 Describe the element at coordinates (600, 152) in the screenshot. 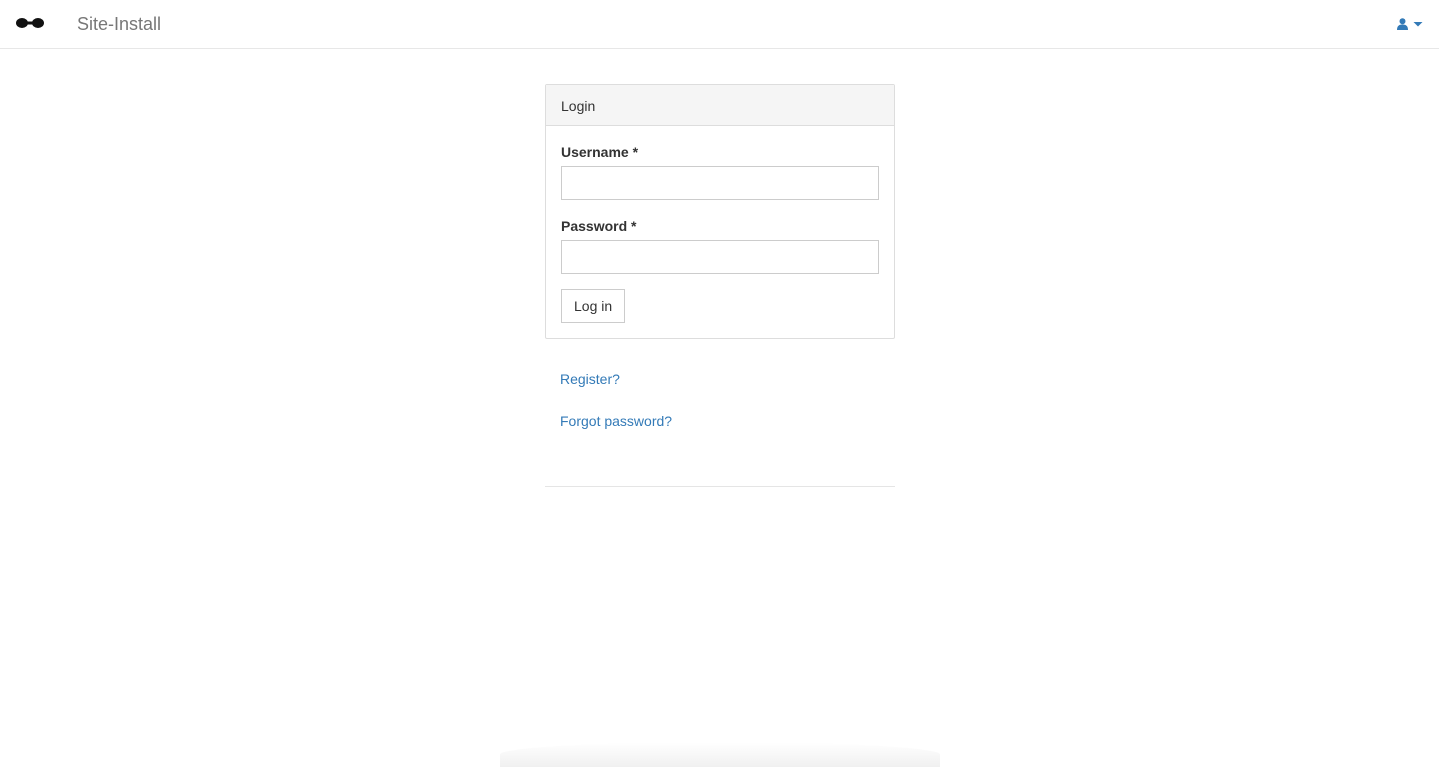

I see `username-label: Username *` at that location.